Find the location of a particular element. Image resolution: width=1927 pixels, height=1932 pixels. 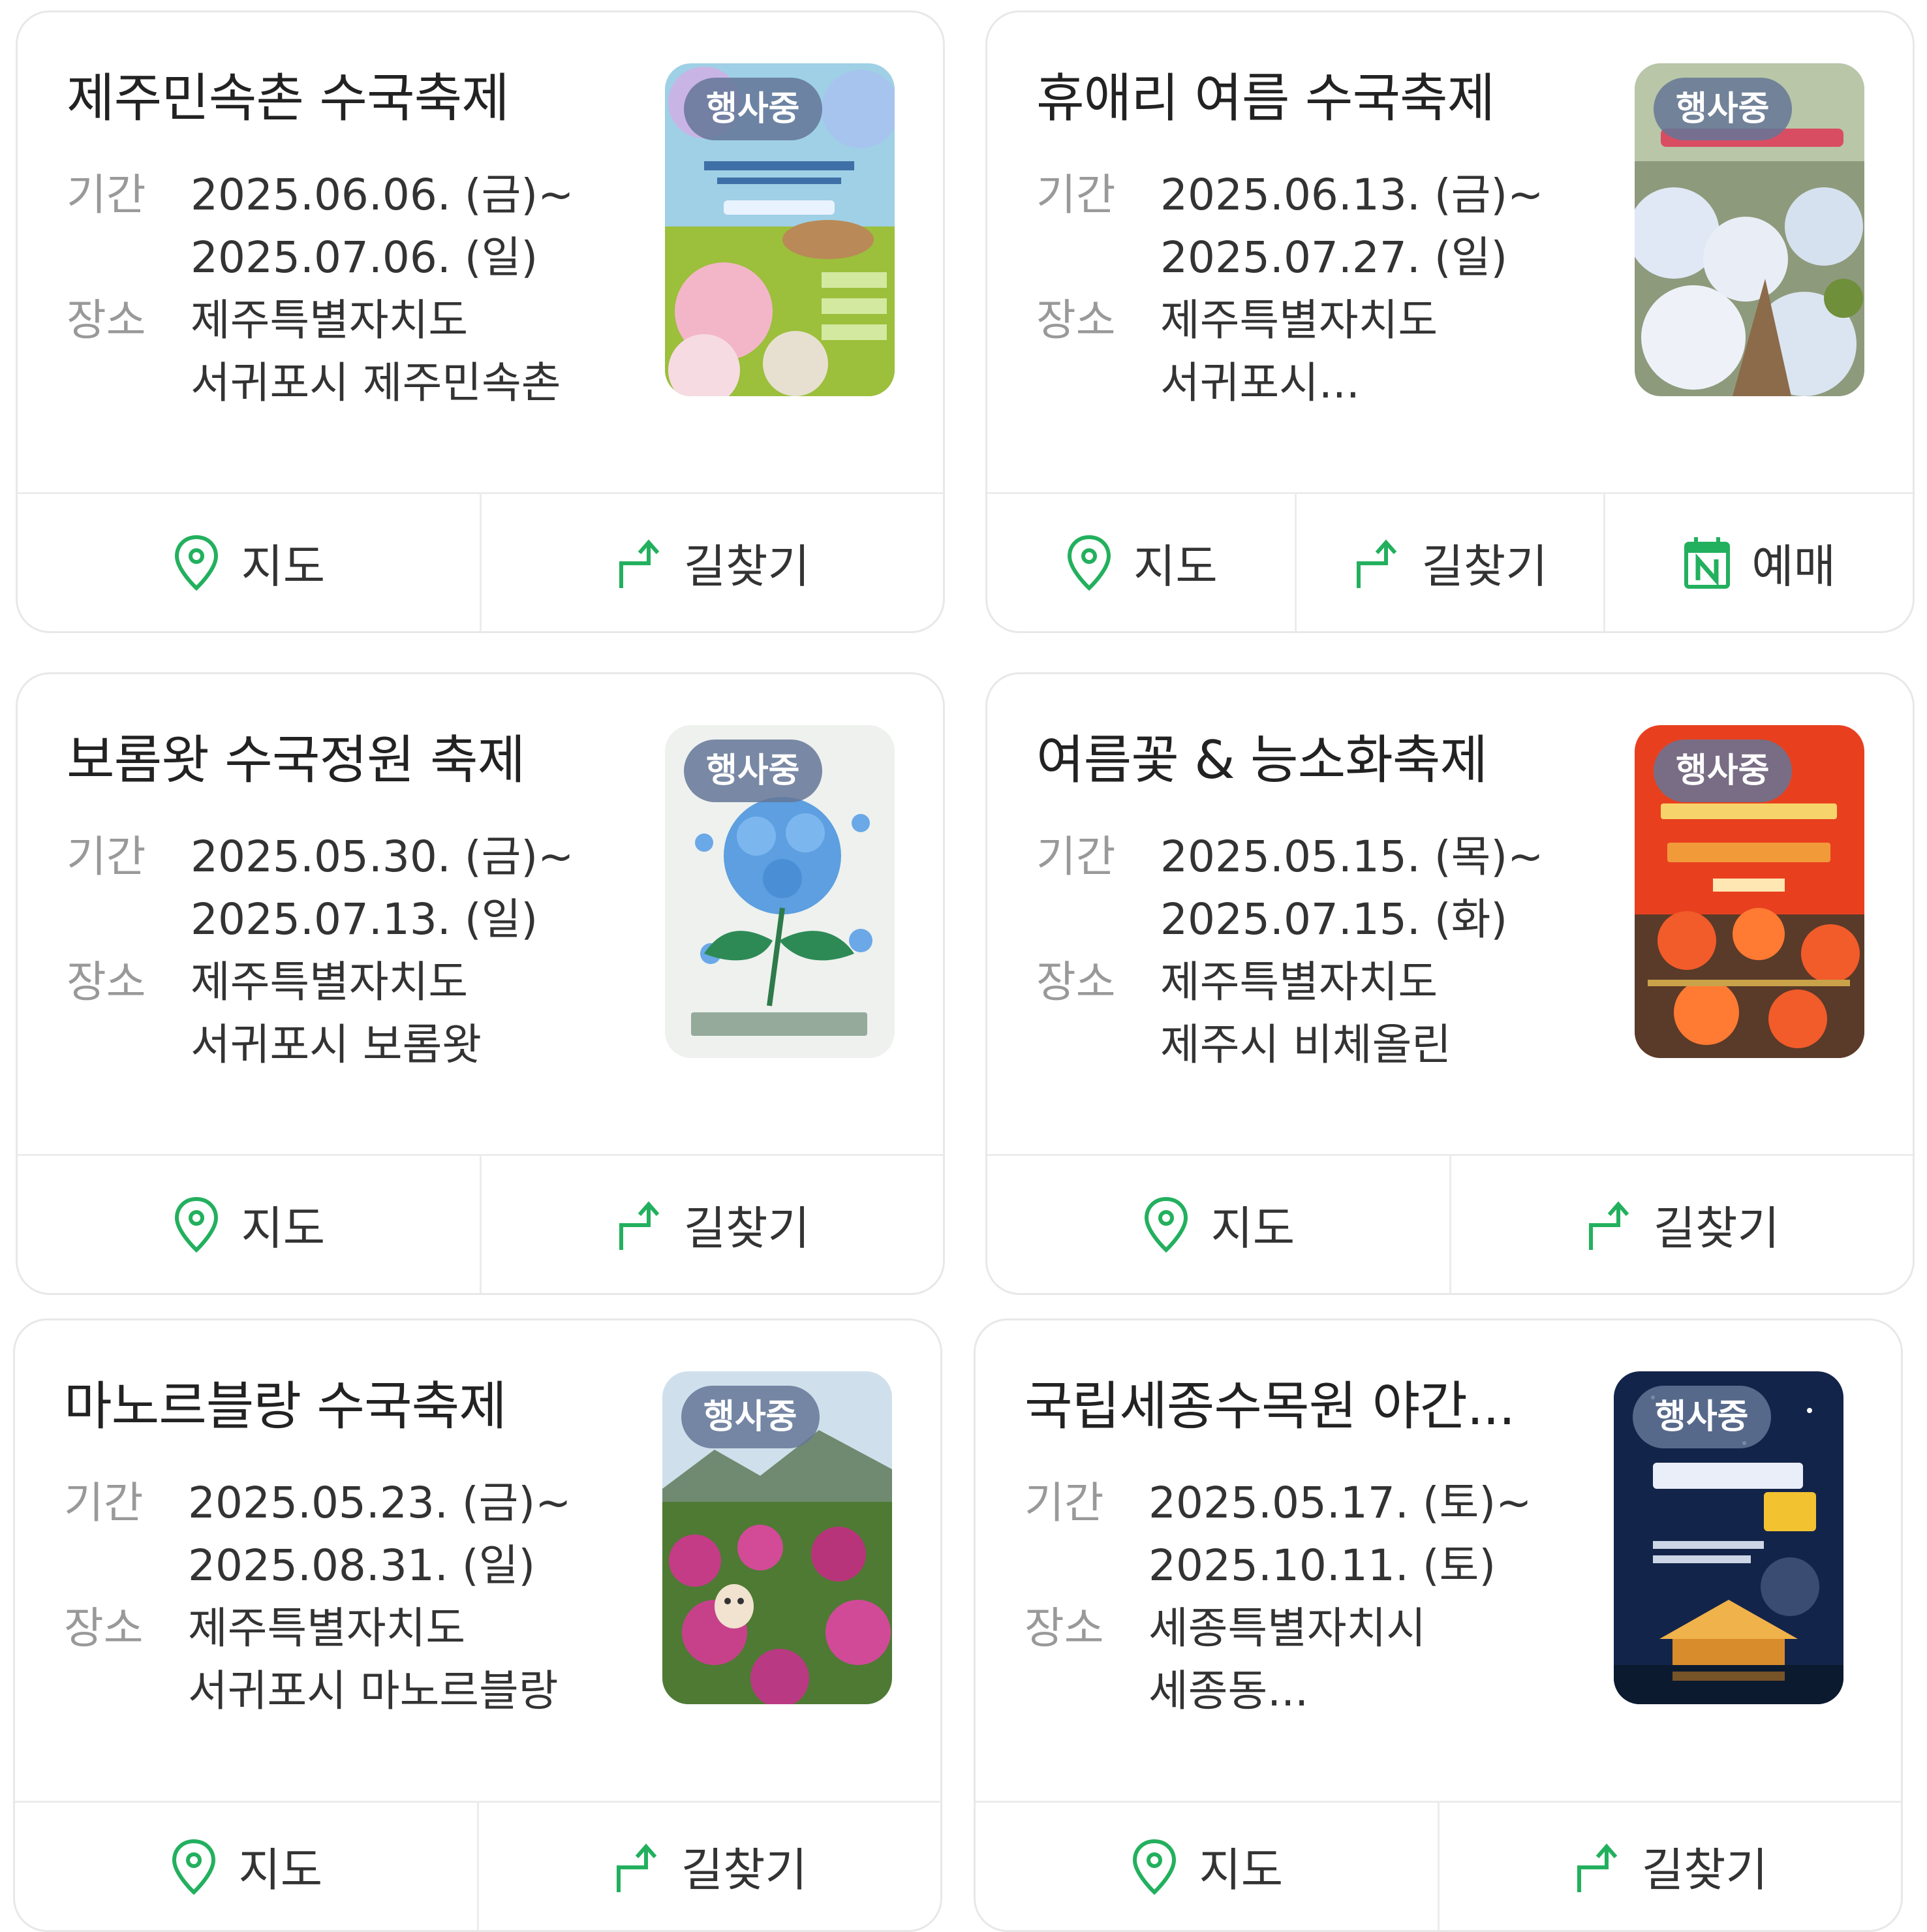

trumpet-vine-poster-thumbnail: 행사중 is located at coordinates (1749, 892).